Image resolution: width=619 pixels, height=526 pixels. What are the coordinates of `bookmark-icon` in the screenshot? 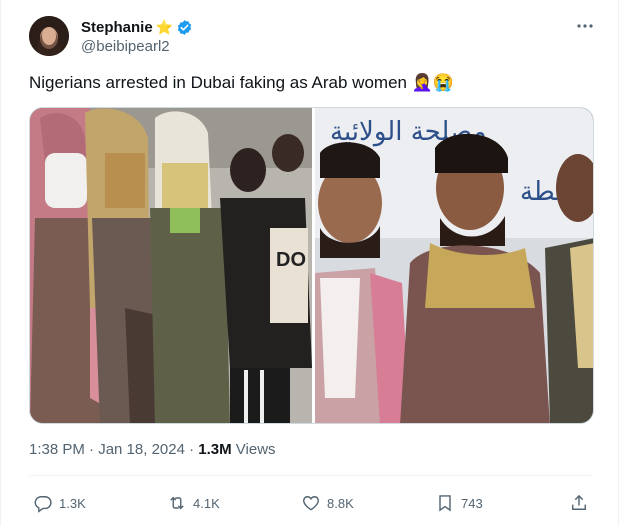 It's located at (445, 503).